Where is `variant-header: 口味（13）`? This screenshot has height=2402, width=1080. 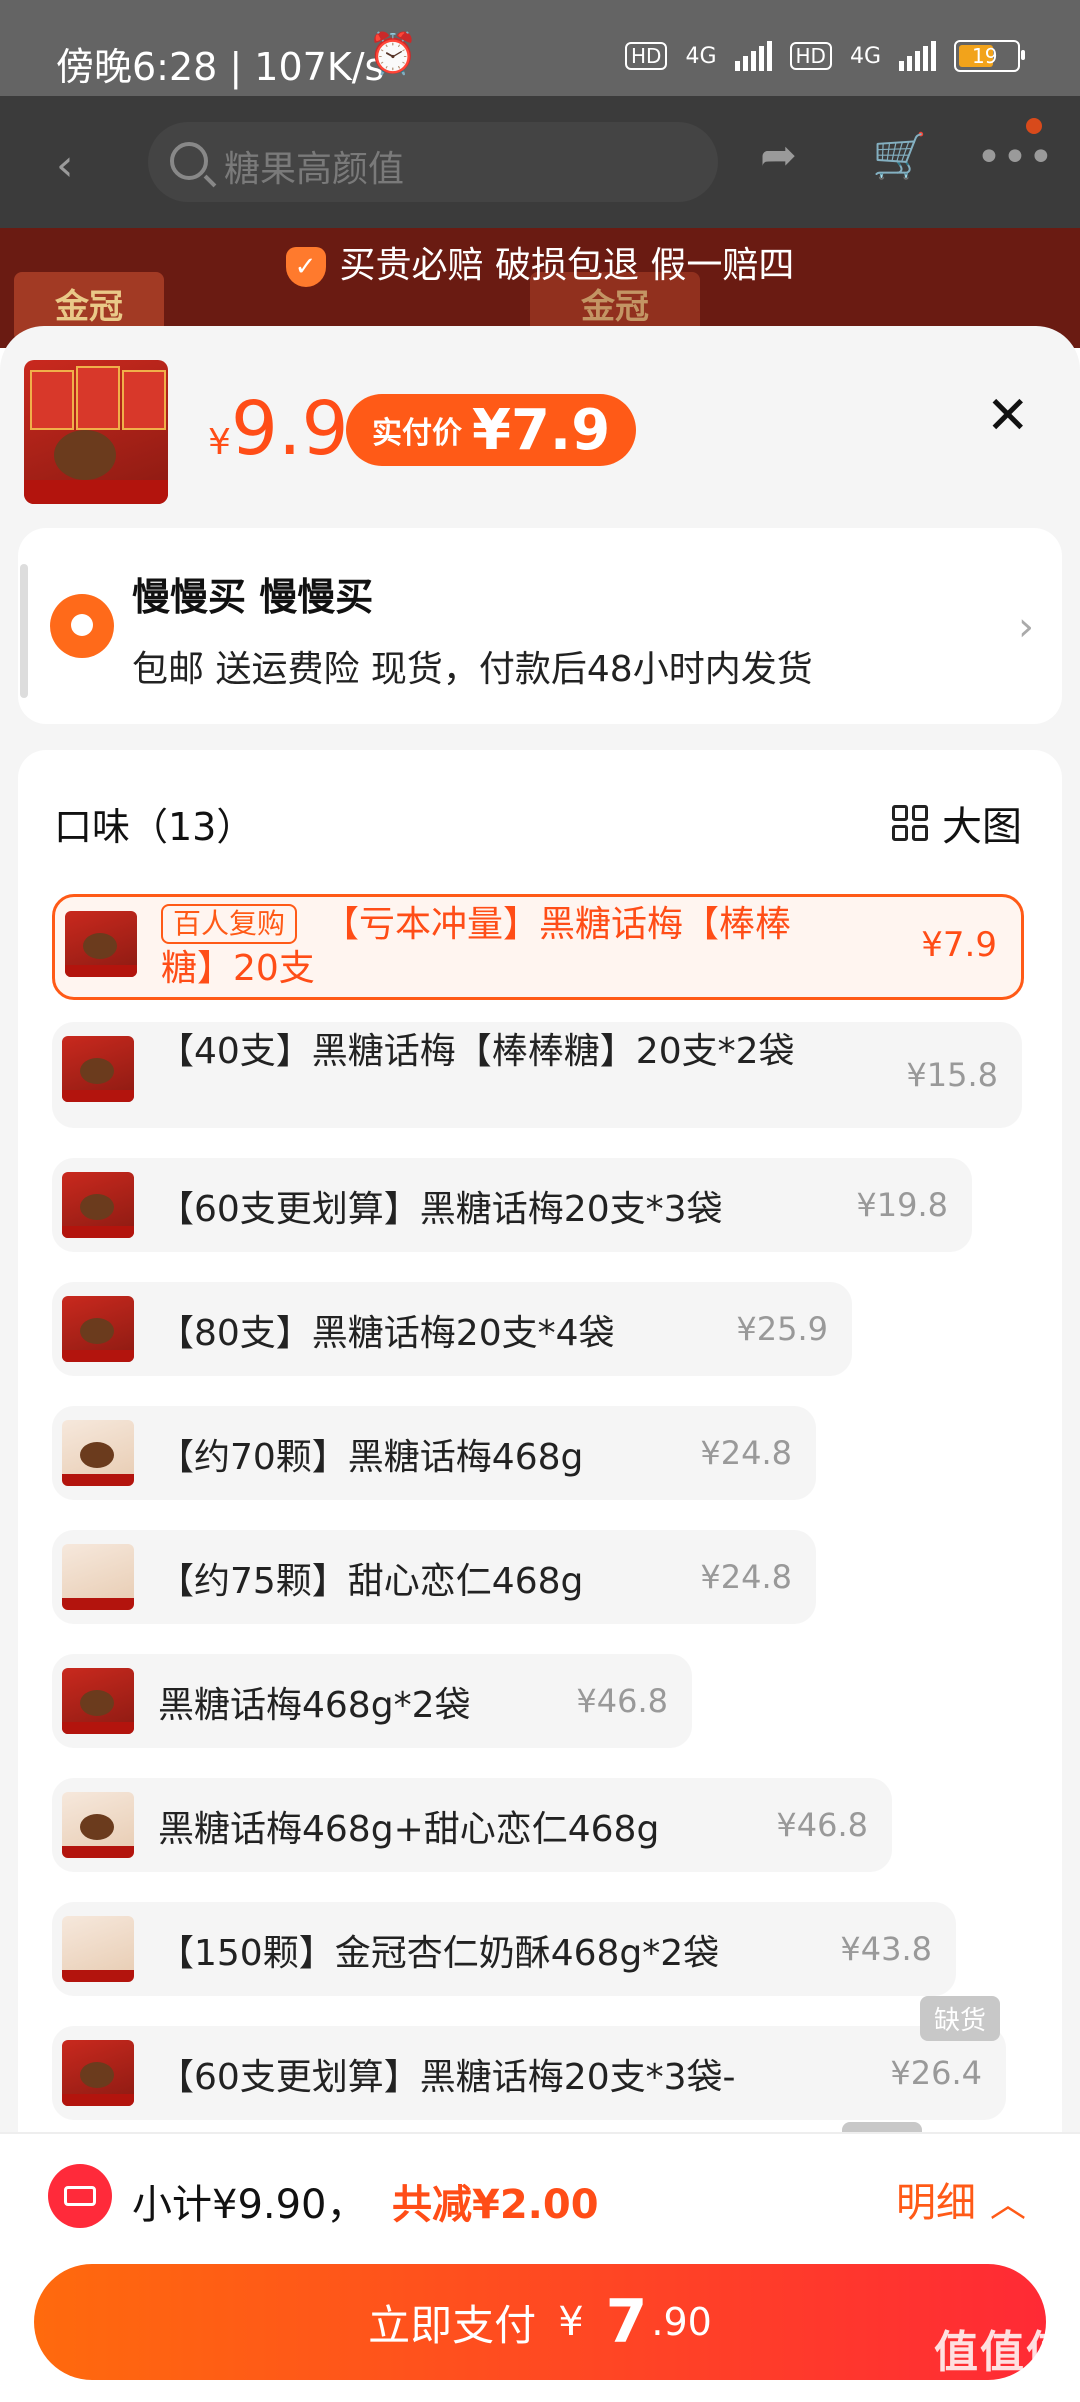
variant-header: 口味（13） is located at coordinates (154, 827).